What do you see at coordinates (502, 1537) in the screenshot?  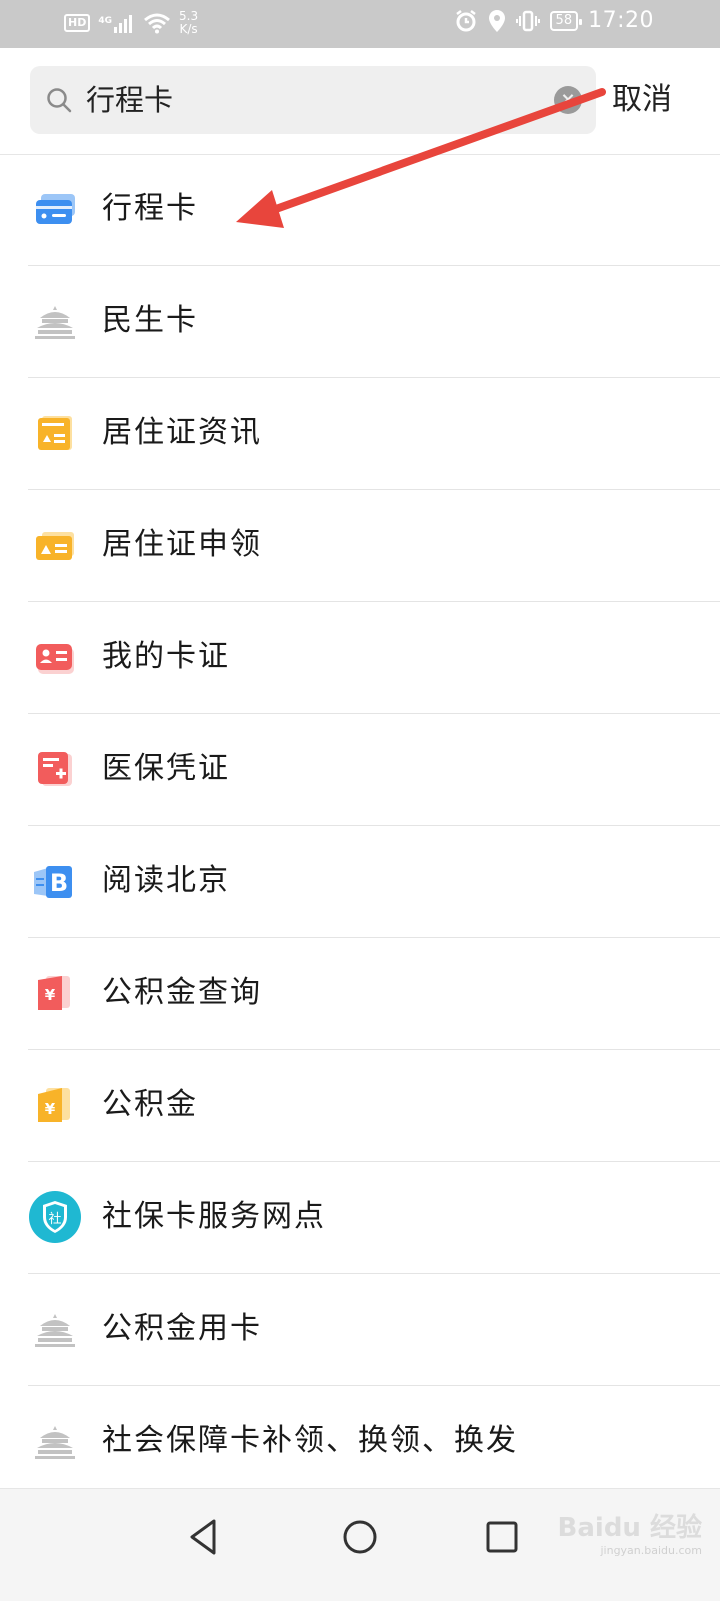 I see `recents-square-icon` at bounding box center [502, 1537].